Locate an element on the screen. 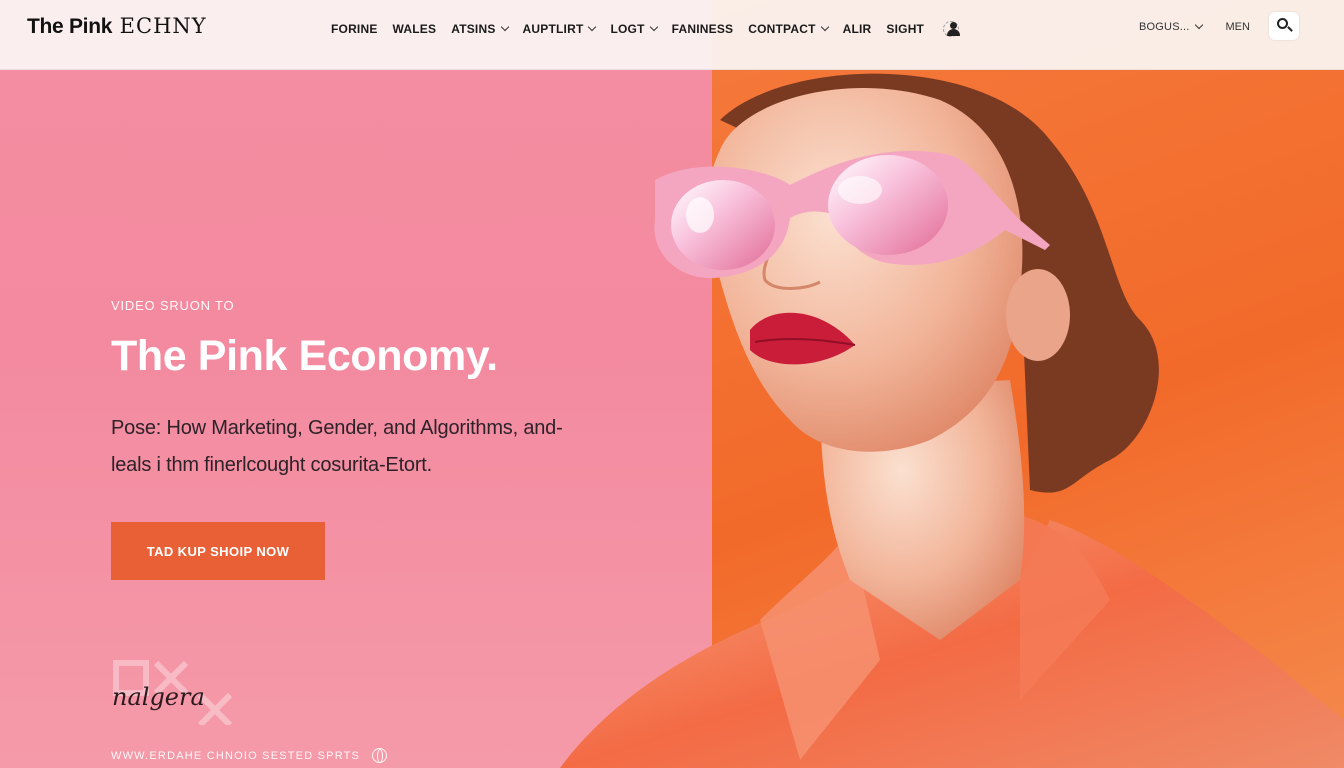 The height and width of the screenshot is (768, 1344). nav-item-auptlirt: AUPTLIRT is located at coordinates (559, 29).